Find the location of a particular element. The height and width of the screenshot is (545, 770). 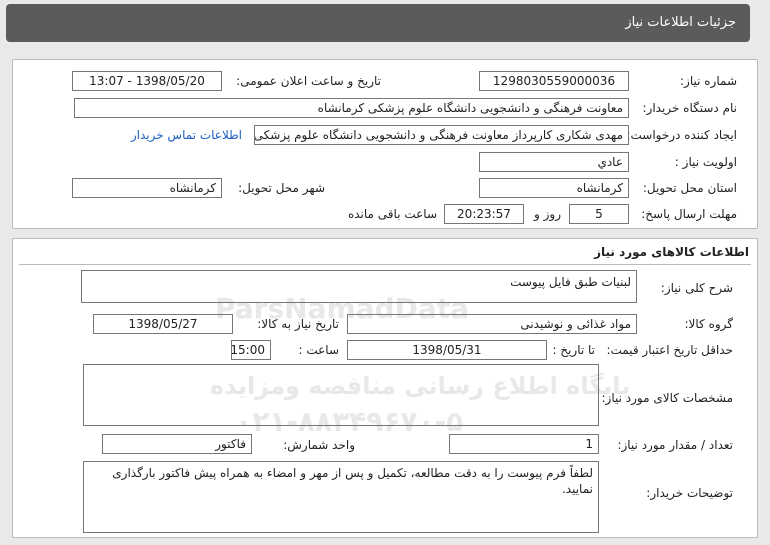

deadline-label: مهلت ارسال پاسخ: is located at coordinates (689, 214).